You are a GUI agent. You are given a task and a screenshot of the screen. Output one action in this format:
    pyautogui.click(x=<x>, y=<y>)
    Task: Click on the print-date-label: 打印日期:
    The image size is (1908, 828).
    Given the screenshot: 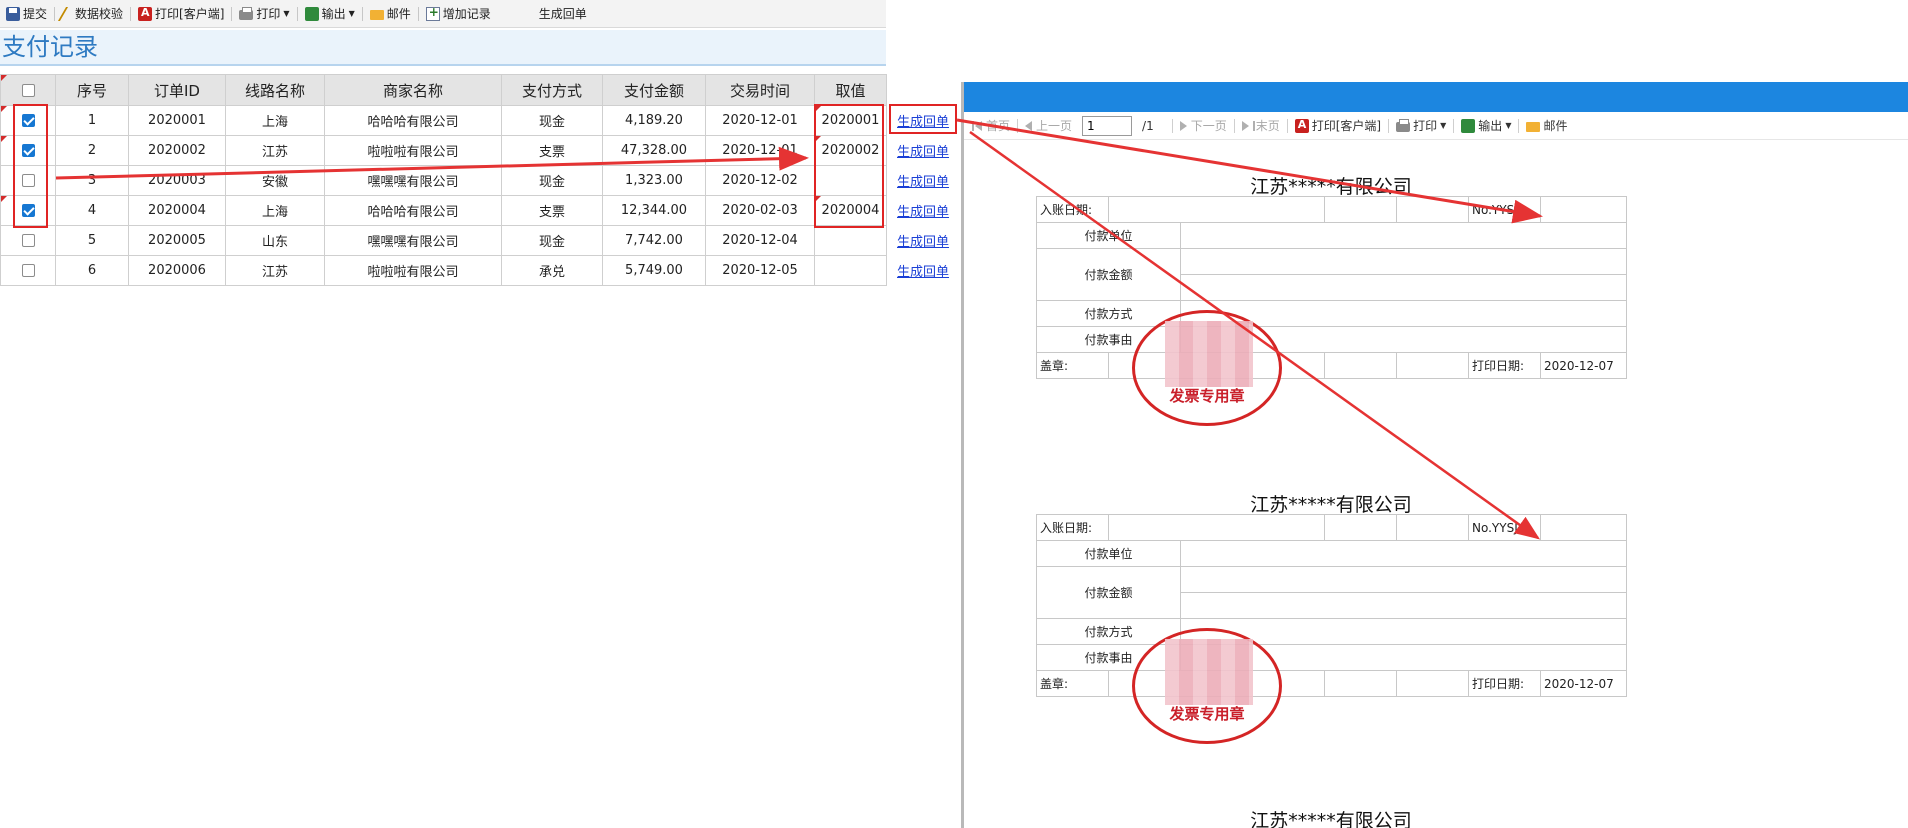 What is the action you would take?
    pyautogui.click(x=1504, y=365)
    